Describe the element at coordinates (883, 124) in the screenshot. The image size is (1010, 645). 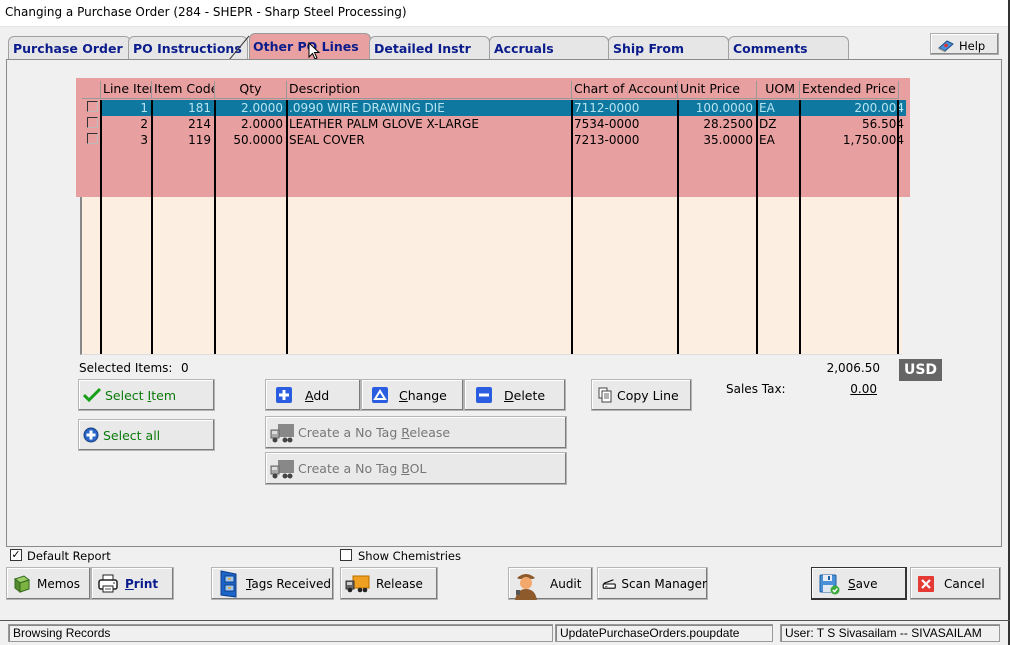
I see `cell-extended-price: 56.504` at that location.